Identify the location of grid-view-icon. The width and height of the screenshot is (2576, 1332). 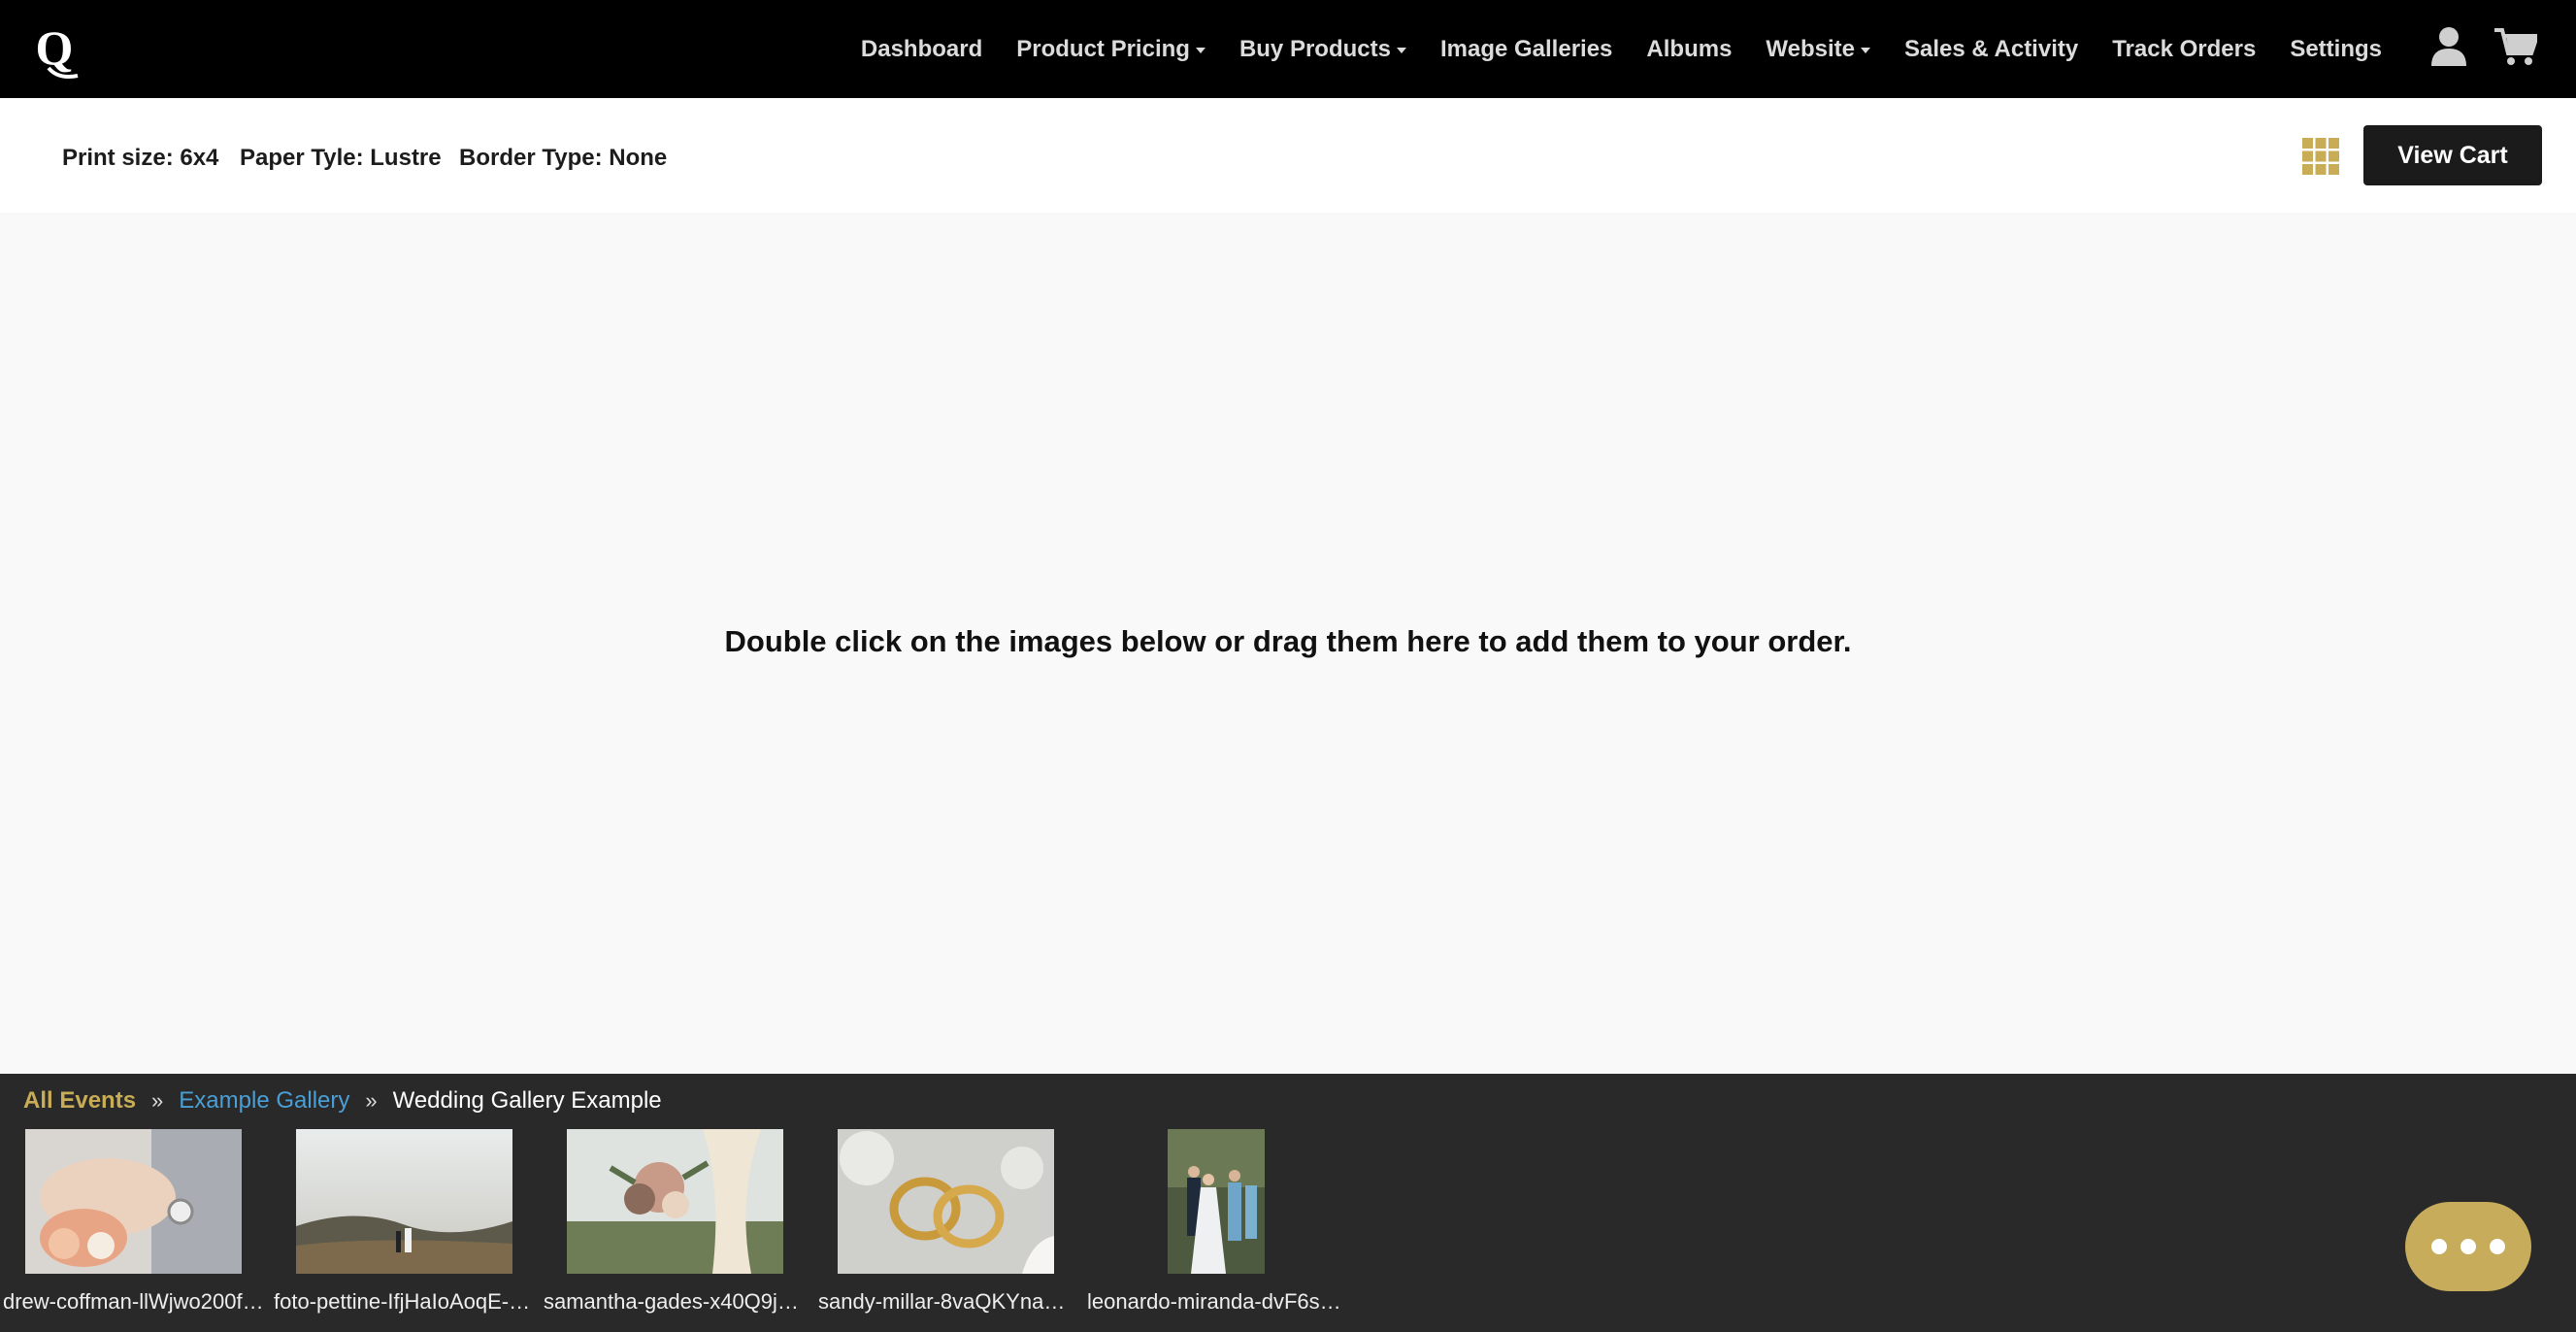
(2320, 156).